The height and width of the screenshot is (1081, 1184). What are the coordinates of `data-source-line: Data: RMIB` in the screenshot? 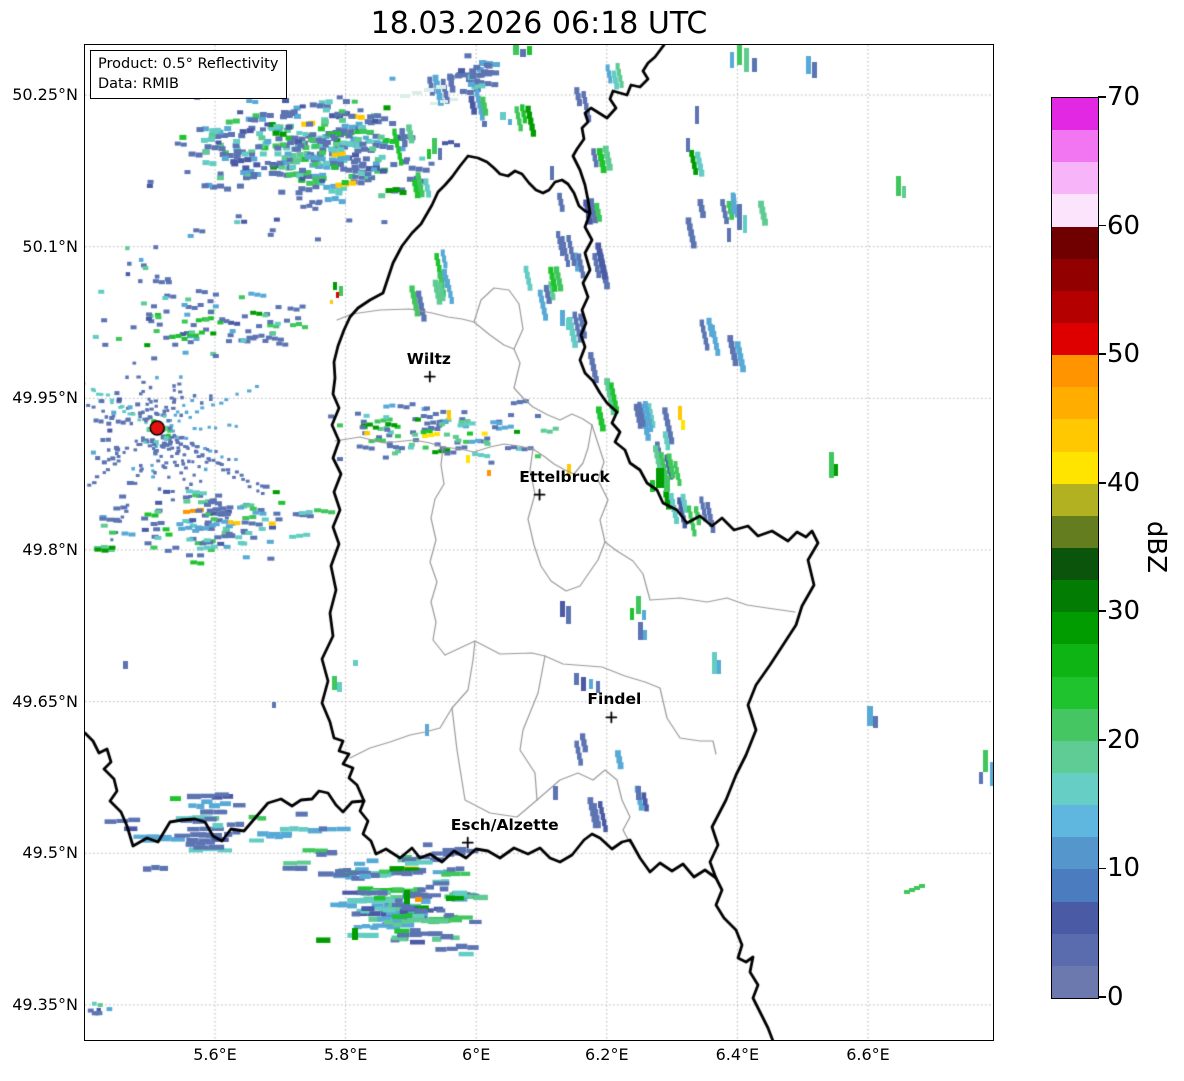 It's located at (138, 84).